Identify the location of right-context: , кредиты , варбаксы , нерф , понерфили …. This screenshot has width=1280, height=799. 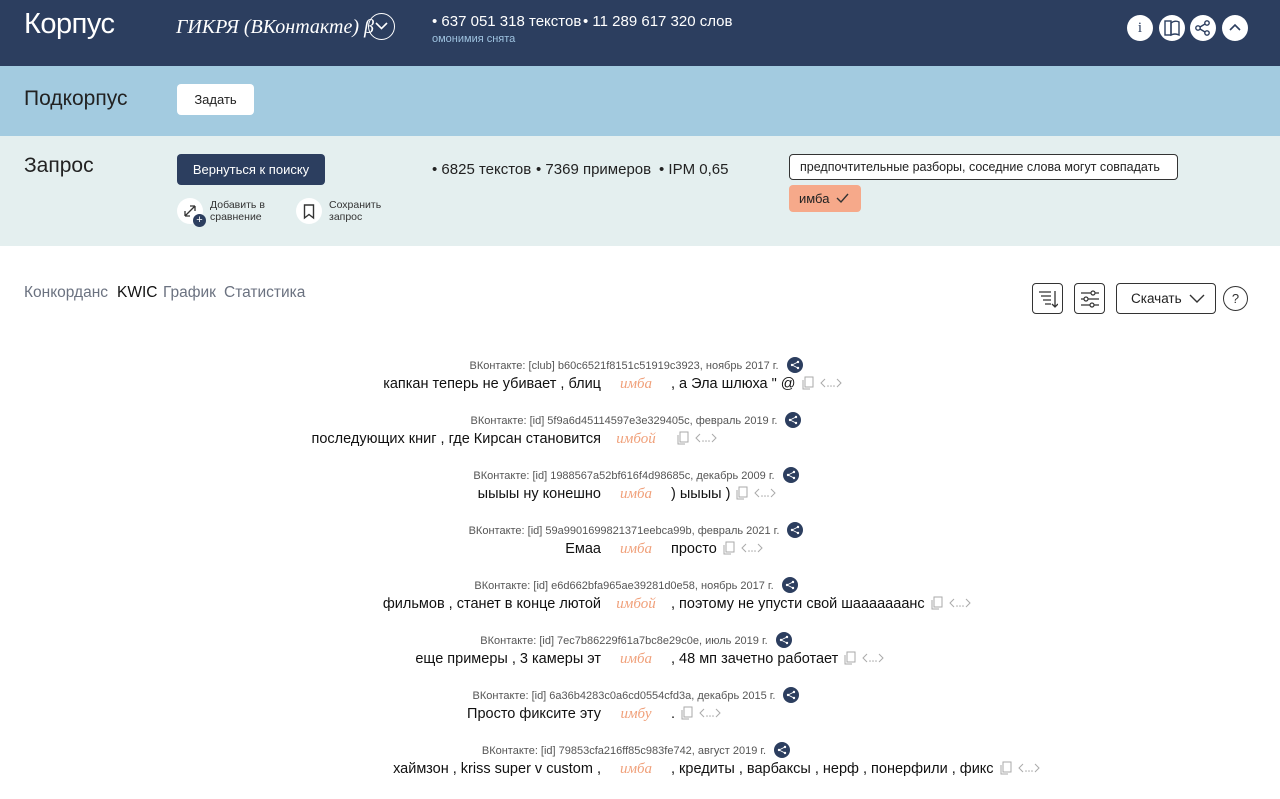
(855, 769).